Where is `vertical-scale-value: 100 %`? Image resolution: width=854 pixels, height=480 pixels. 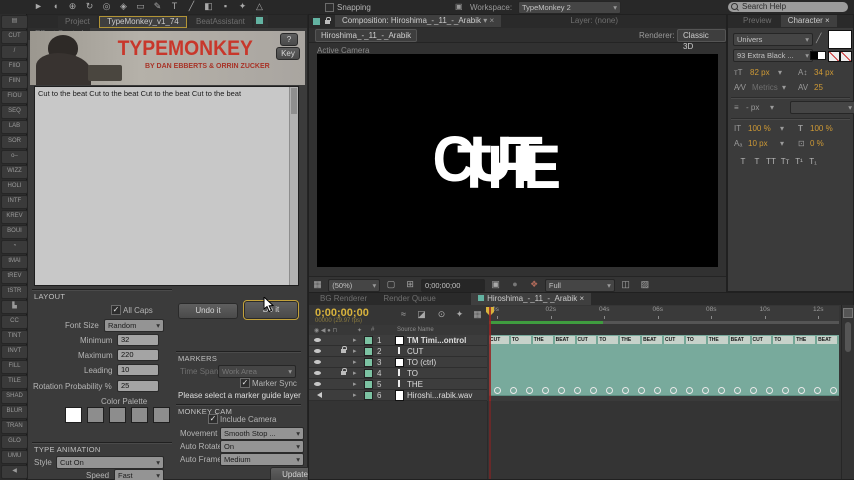 vertical-scale-value: 100 % is located at coordinates (759, 128).